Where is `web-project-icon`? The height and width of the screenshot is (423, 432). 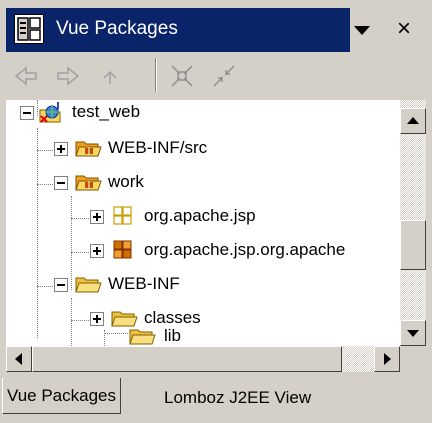 web-project-icon is located at coordinates (51, 112).